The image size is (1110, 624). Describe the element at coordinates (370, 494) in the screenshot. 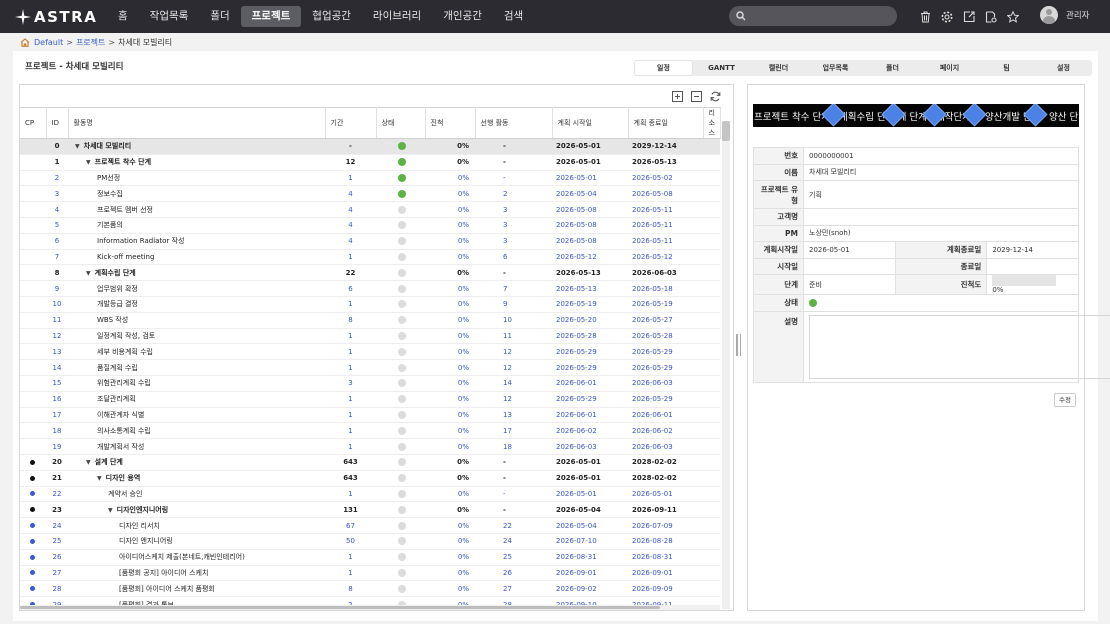

I see `table-row: 22 계약서 승인 1 0% -2026-05-01 2026-05-01` at that location.